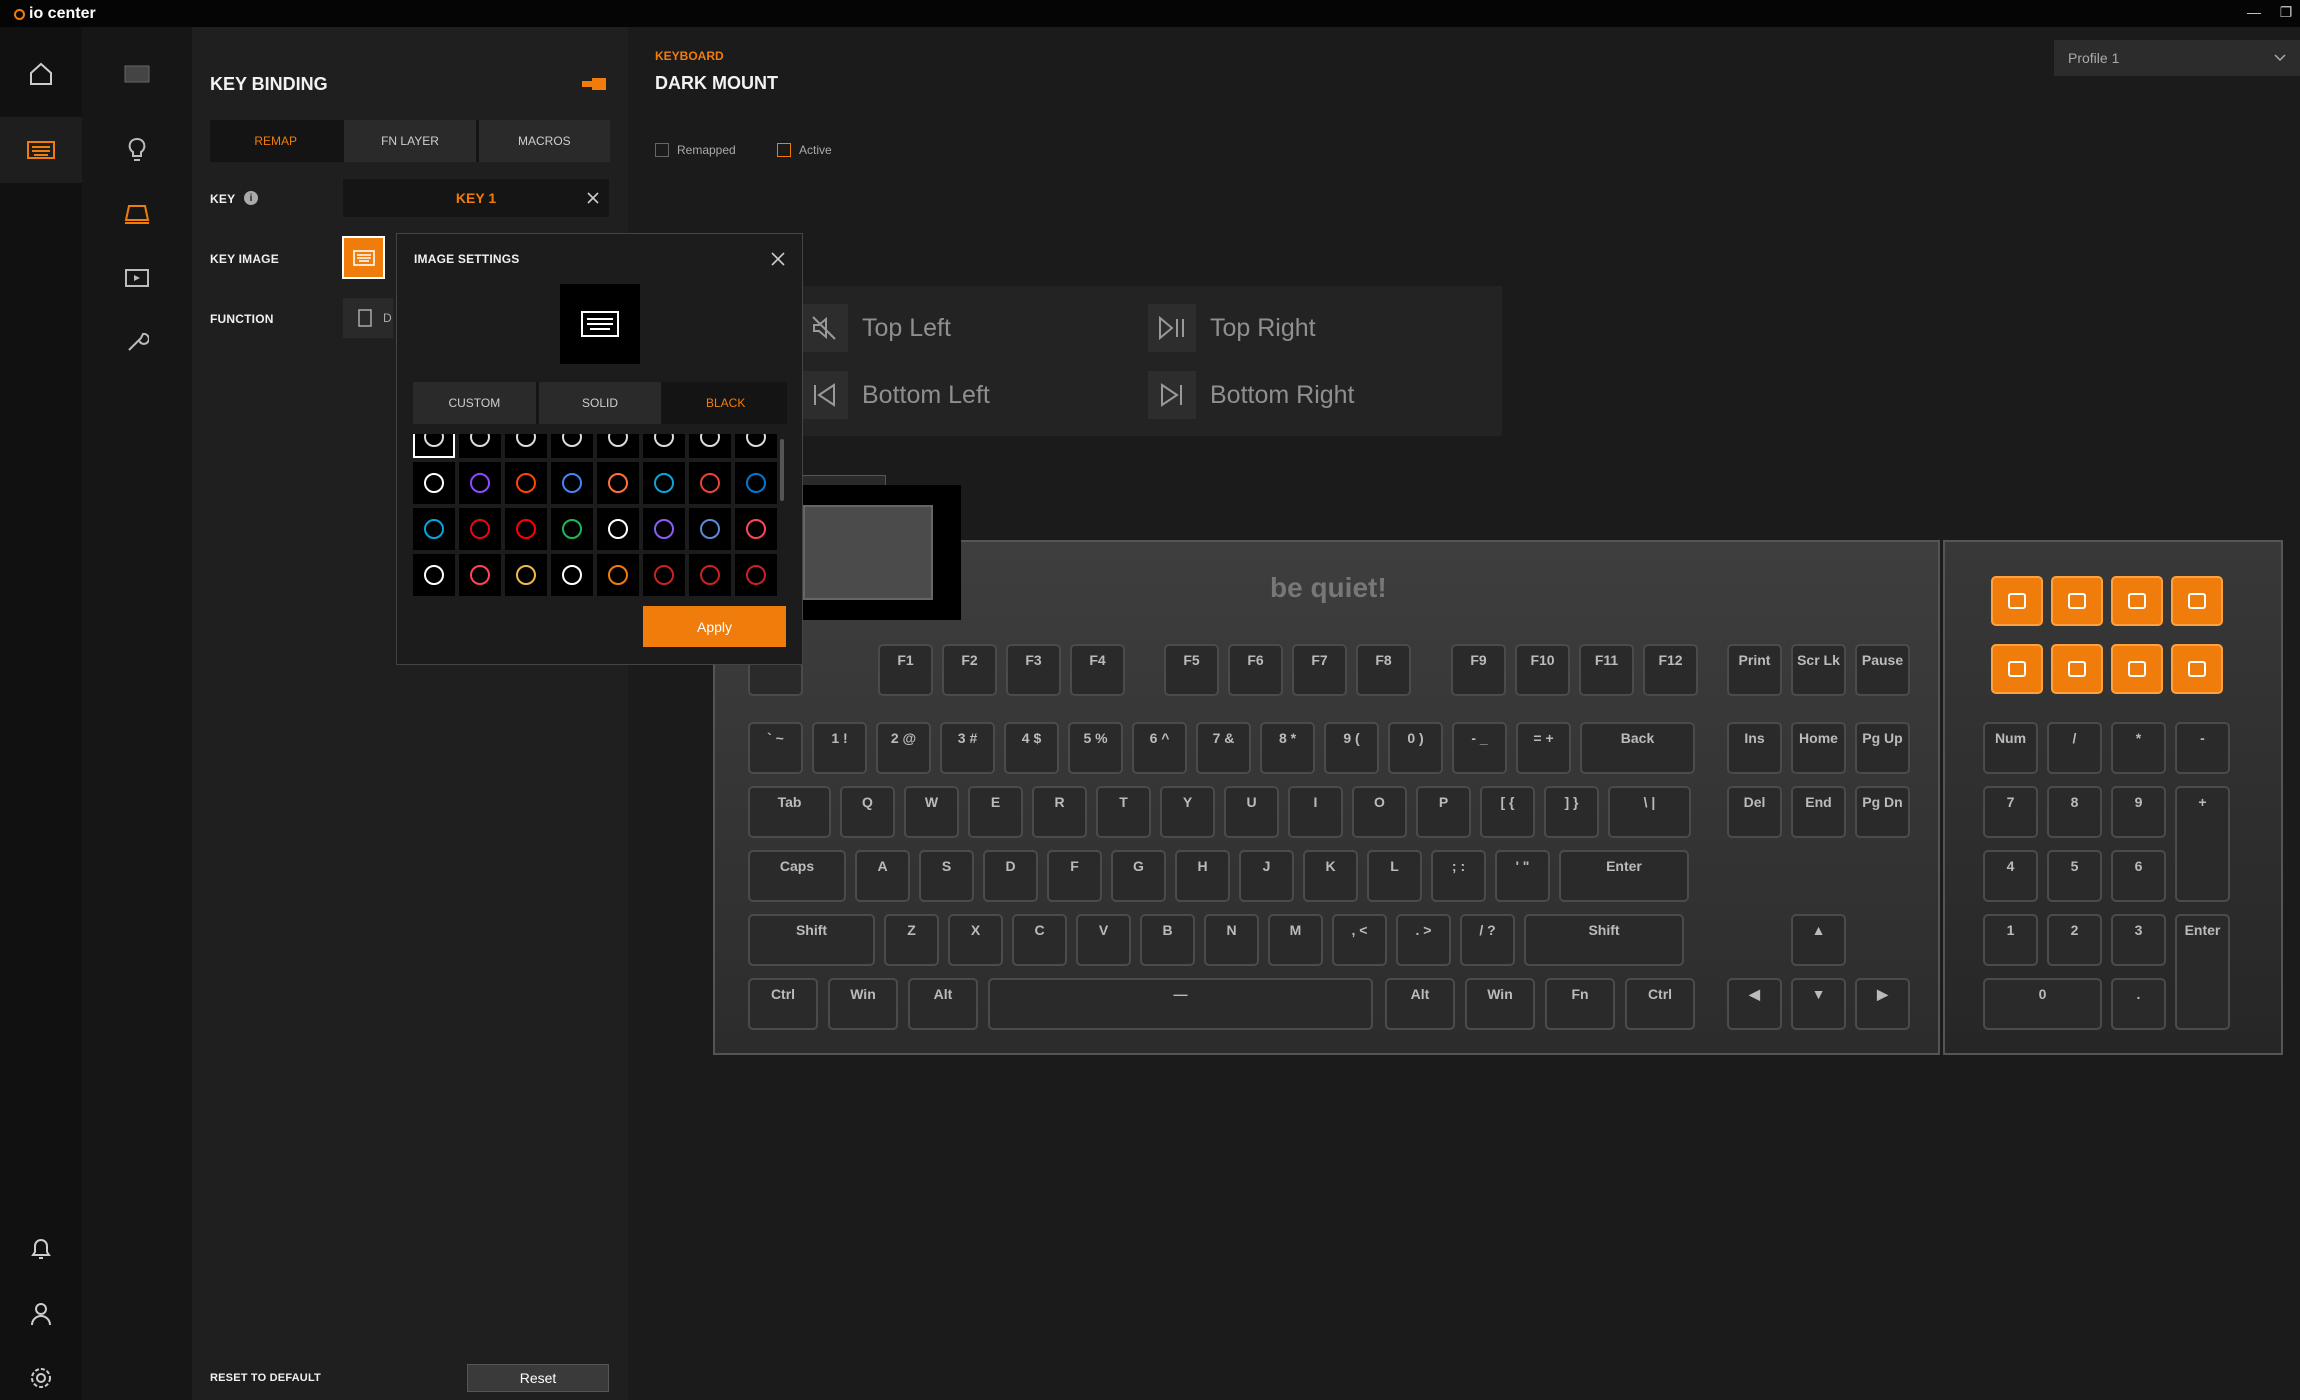 This screenshot has height=1400, width=2300. I want to click on key-q-row: T, so click(1123, 812).